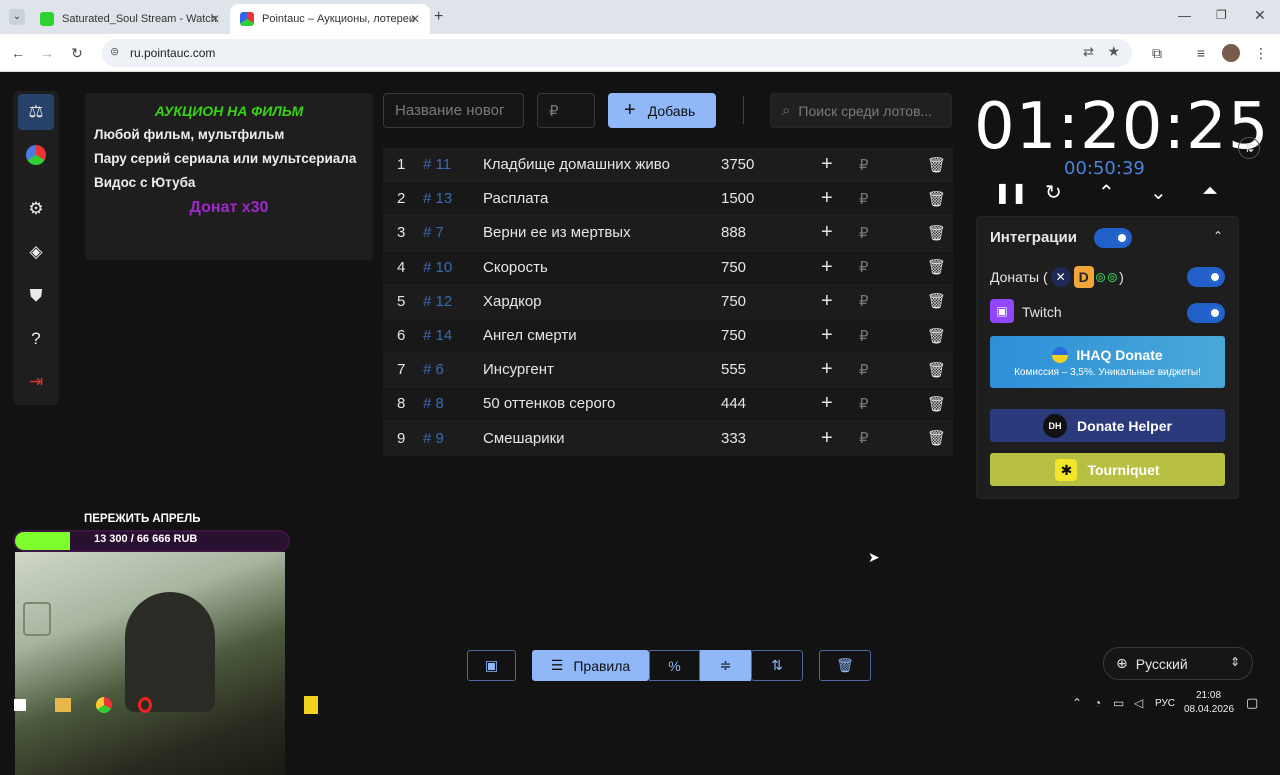 The width and height of the screenshot is (1280, 775). Describe the element at coordinates (1206, 277) in the screenshot. I see `donations-toggle` at that location.